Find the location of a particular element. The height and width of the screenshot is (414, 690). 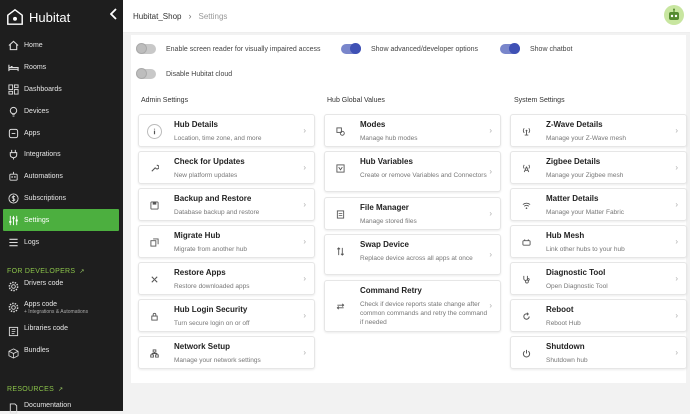

nav-item-label: Dashboards is located at coordinates (43, 89).